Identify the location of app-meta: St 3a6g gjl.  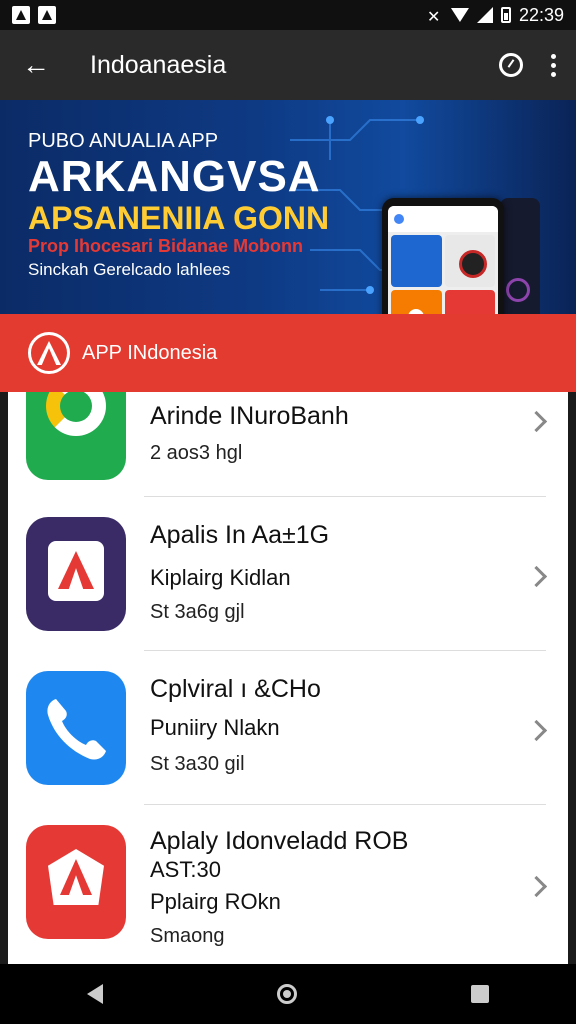
(197, 612).